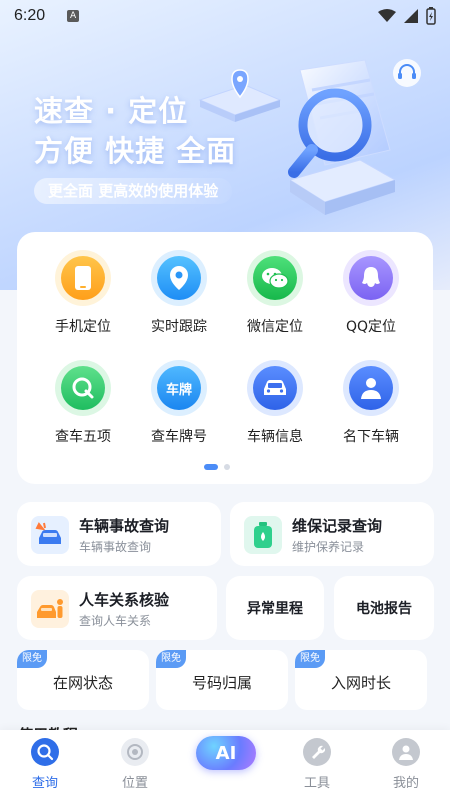 The width and height of the screenshot is (450, 800). Describe the element at coordinates (124, 600) in the screenshot. I see `card-title: 人车关系核验` at that location.